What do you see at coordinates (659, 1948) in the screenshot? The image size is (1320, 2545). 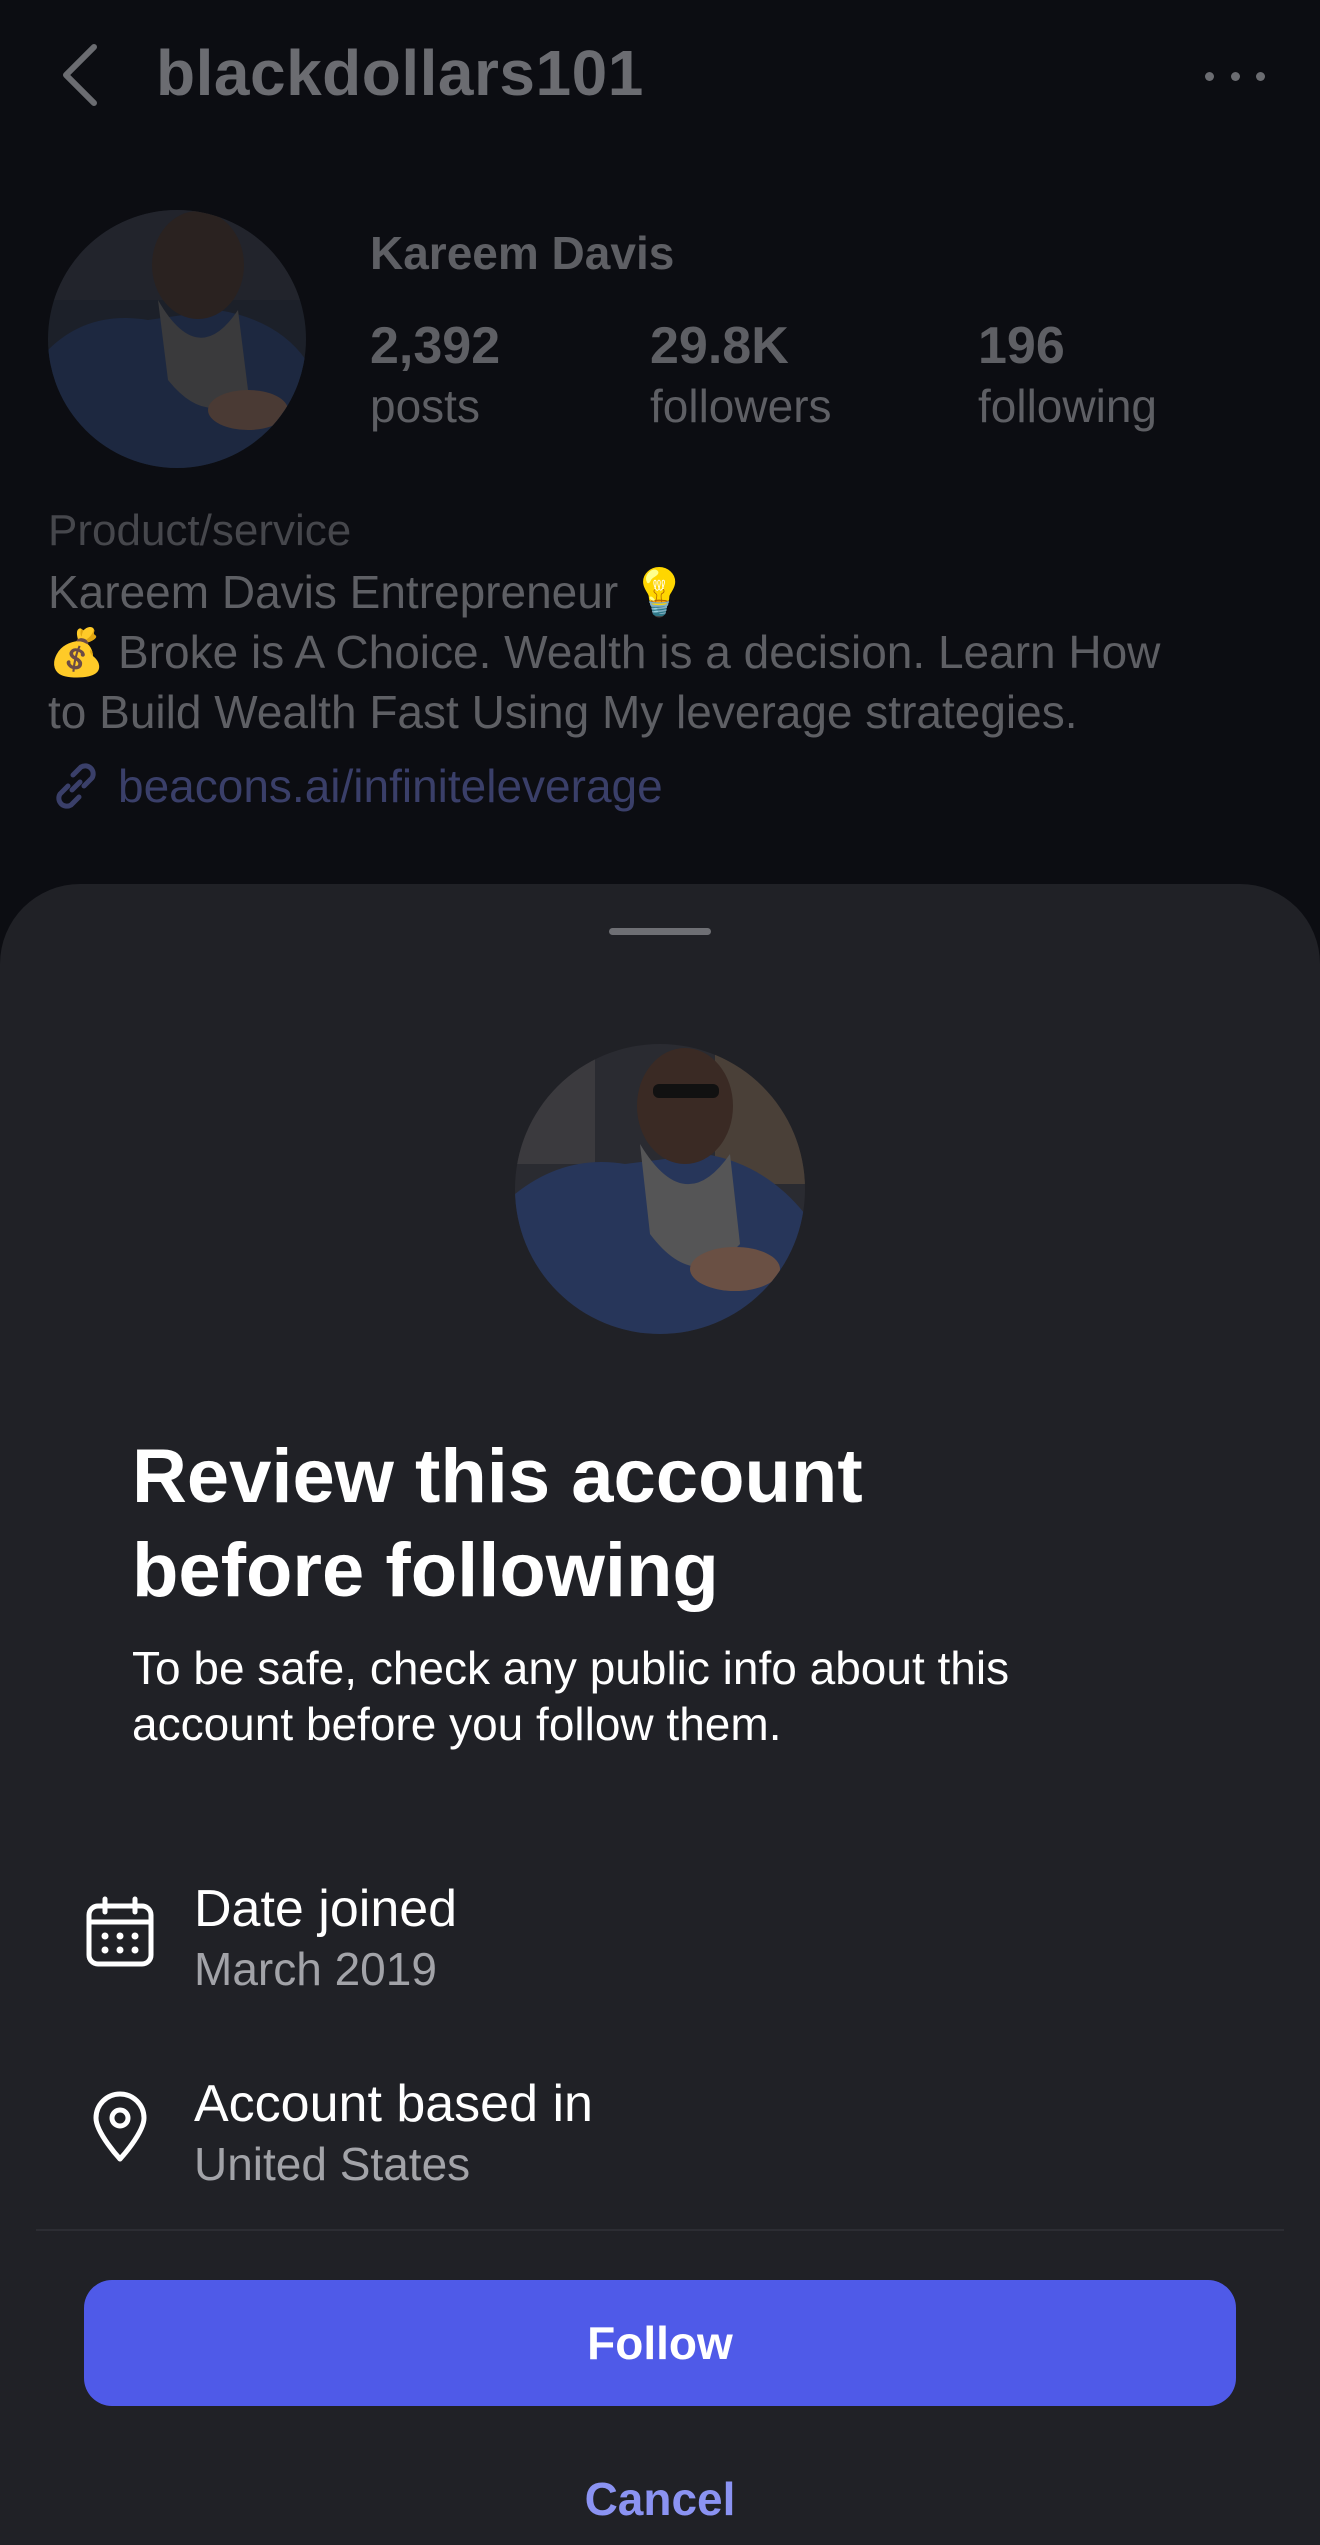 I see `info-date-joined: Date joined March 2019` at bounding box center [659, 1948].